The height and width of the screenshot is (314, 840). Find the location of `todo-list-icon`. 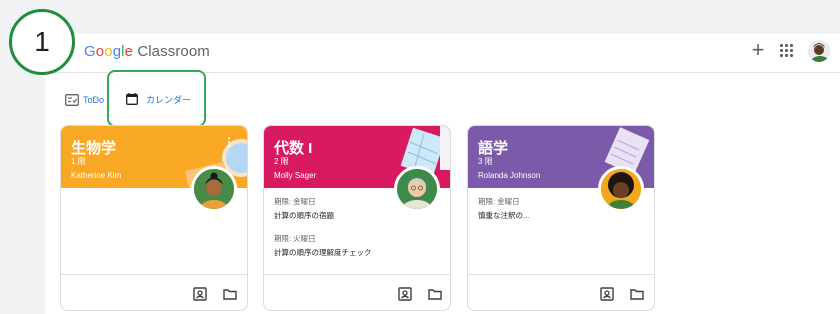

todo-list-icon is located at coordinates (72, 100).